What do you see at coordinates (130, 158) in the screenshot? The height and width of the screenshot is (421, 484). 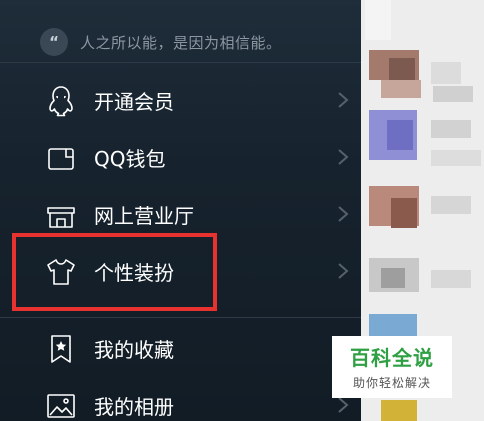 I see `menu-label: QQ钱包` at bounding box center [130, 158].